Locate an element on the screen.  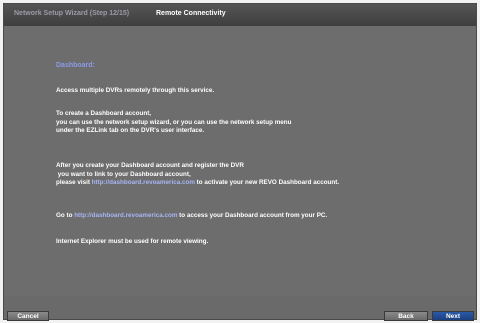
text-segment: Go to is located at coordinates (65, 215).